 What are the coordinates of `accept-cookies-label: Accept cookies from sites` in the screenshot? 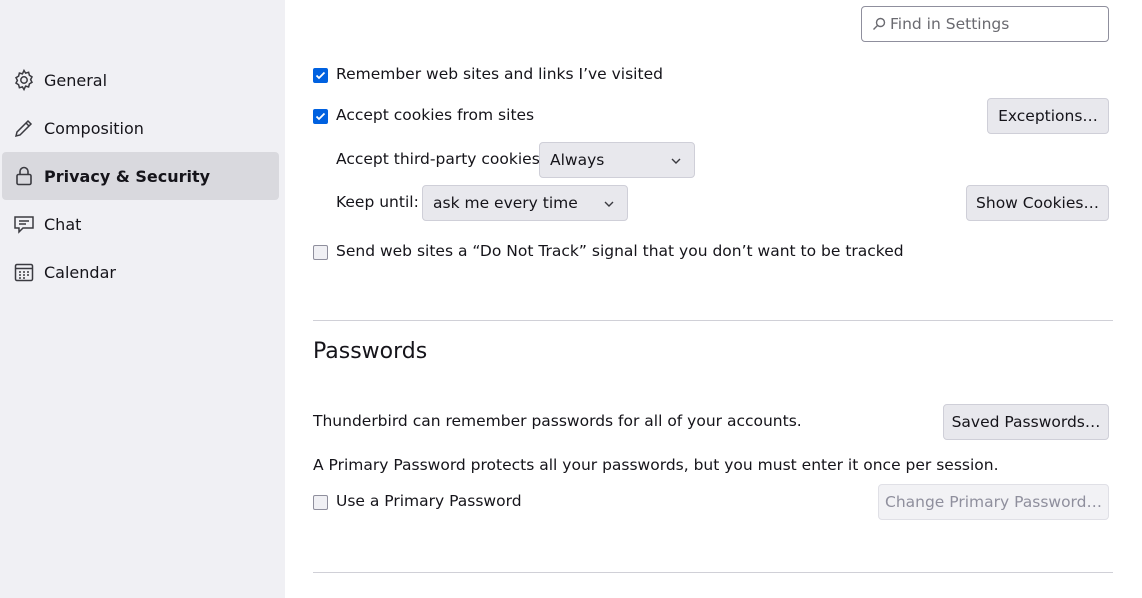 It's located at (435, 115).